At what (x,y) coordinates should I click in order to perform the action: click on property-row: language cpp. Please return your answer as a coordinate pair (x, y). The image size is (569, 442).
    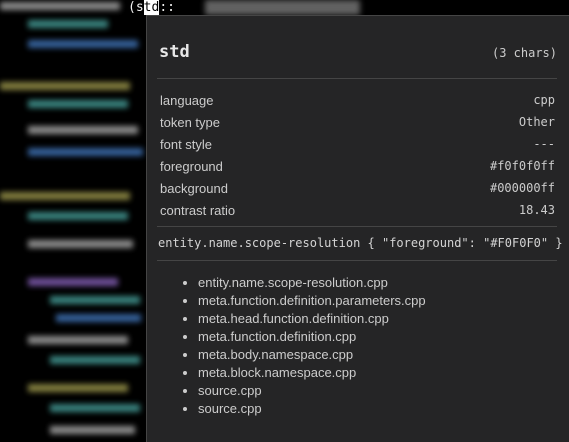
    Looking at the image, I should click on (357, 100).